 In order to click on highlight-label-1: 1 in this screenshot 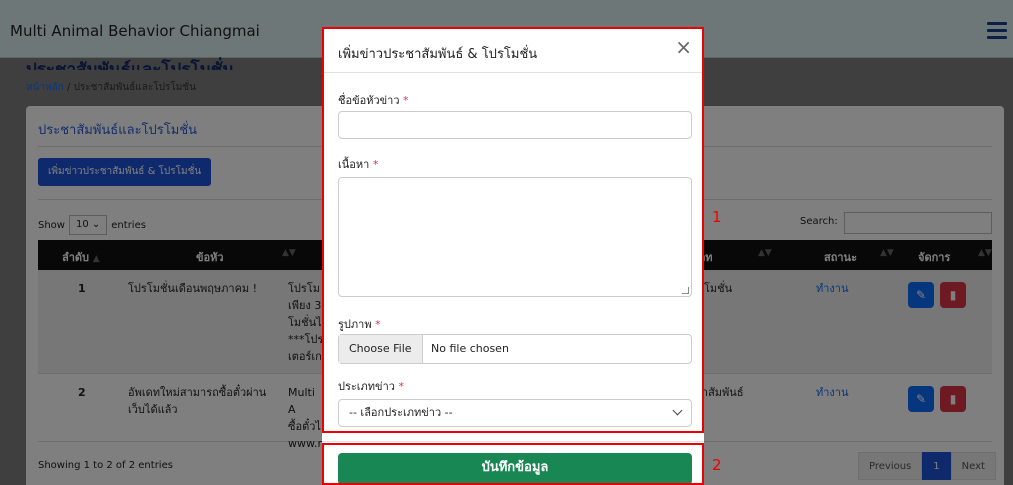, I will do `click(717, 217)`.